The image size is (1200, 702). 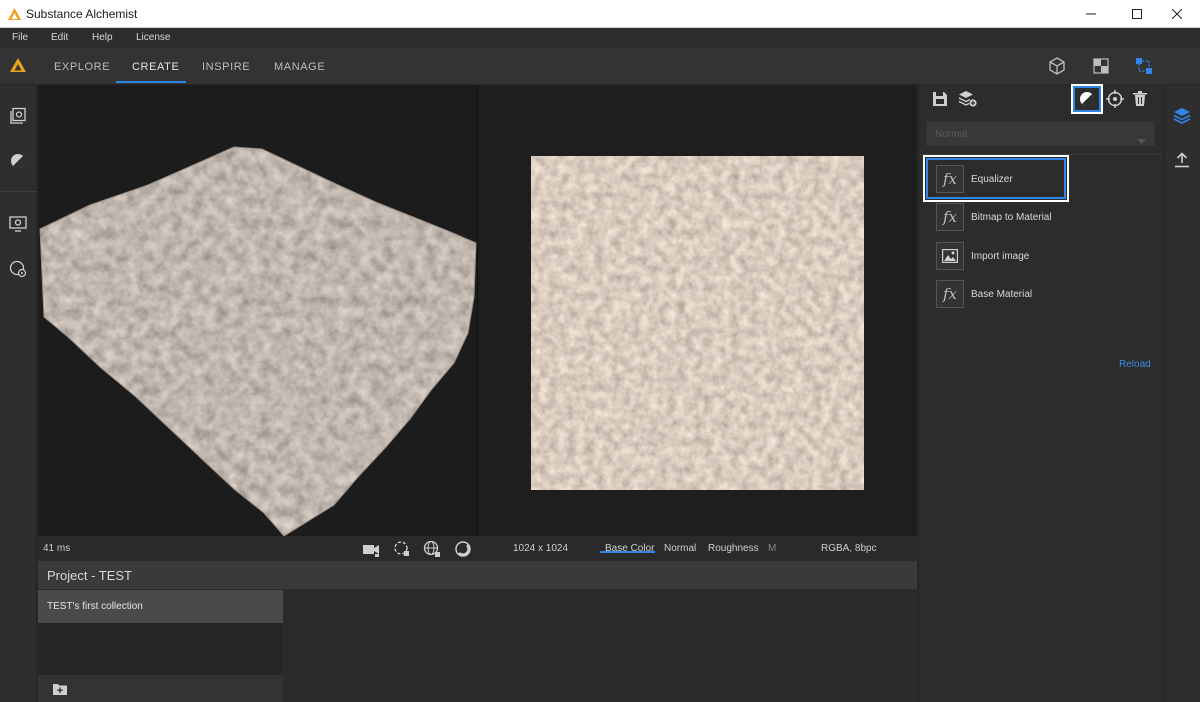 What do you see at coordinates (160, 688) in the screenshot?
I see `add-collection-bar` at bounding box center [160, 688].